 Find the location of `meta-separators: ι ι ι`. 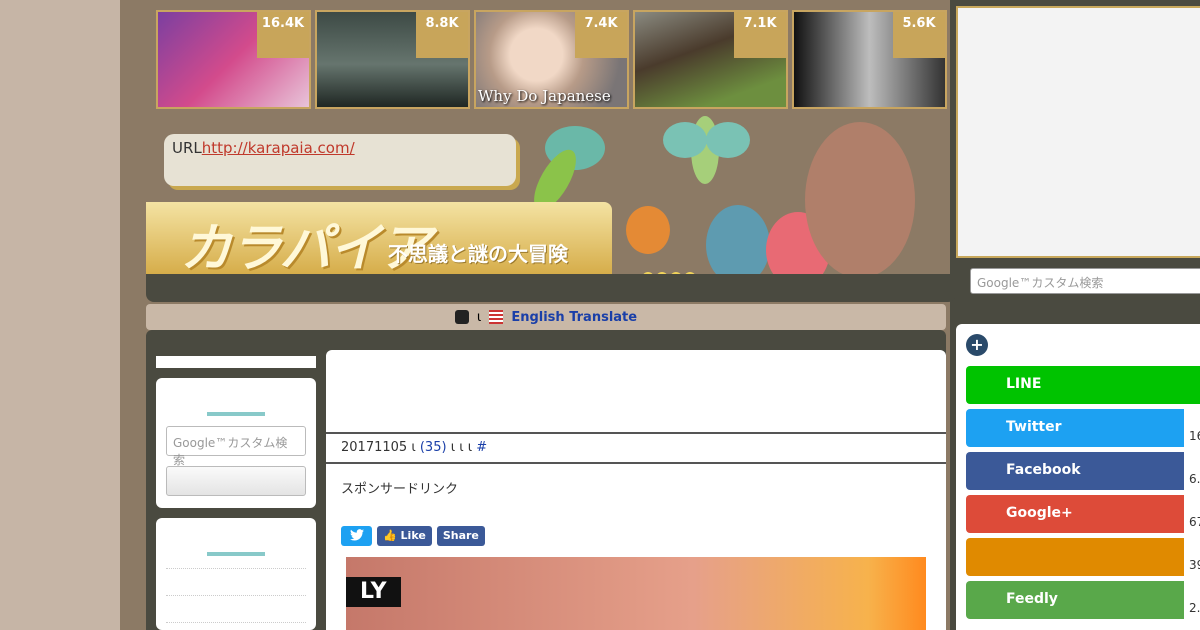

meta-separators: ι ι ι is located at coordinates (461, 447).